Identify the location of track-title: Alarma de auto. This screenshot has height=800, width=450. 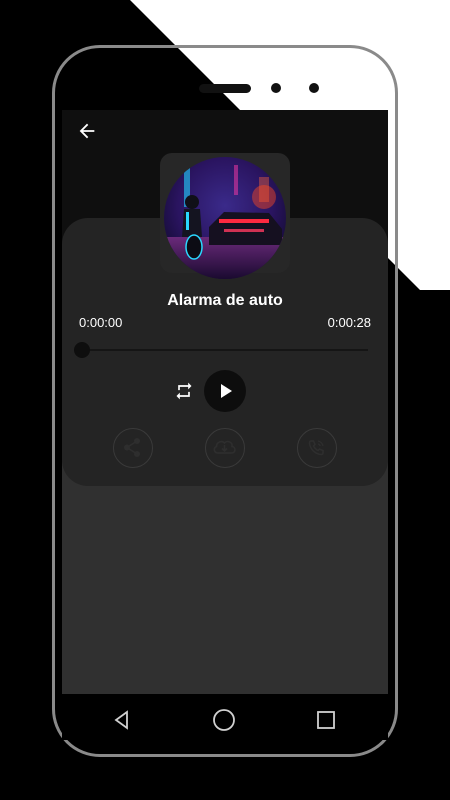
(225, 300).